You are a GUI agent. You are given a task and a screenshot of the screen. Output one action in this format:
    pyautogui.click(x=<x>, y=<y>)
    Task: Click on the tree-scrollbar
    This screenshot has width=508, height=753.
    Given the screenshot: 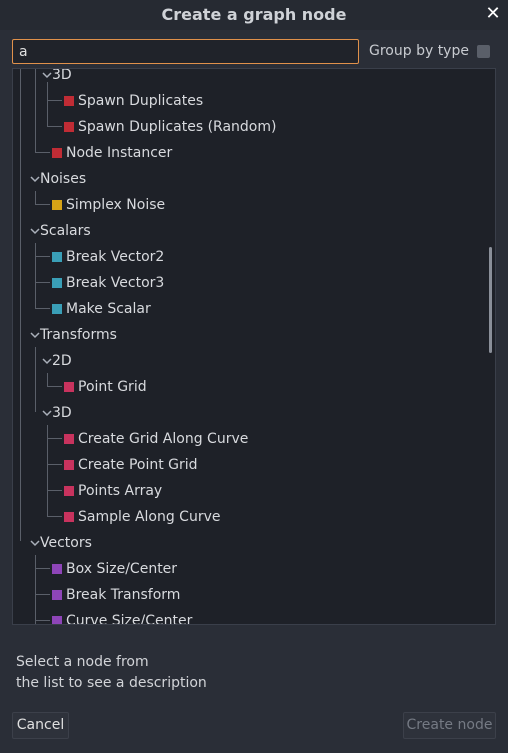 What is the action you would take?
    pyautogui.click(x=490, y=300)
    